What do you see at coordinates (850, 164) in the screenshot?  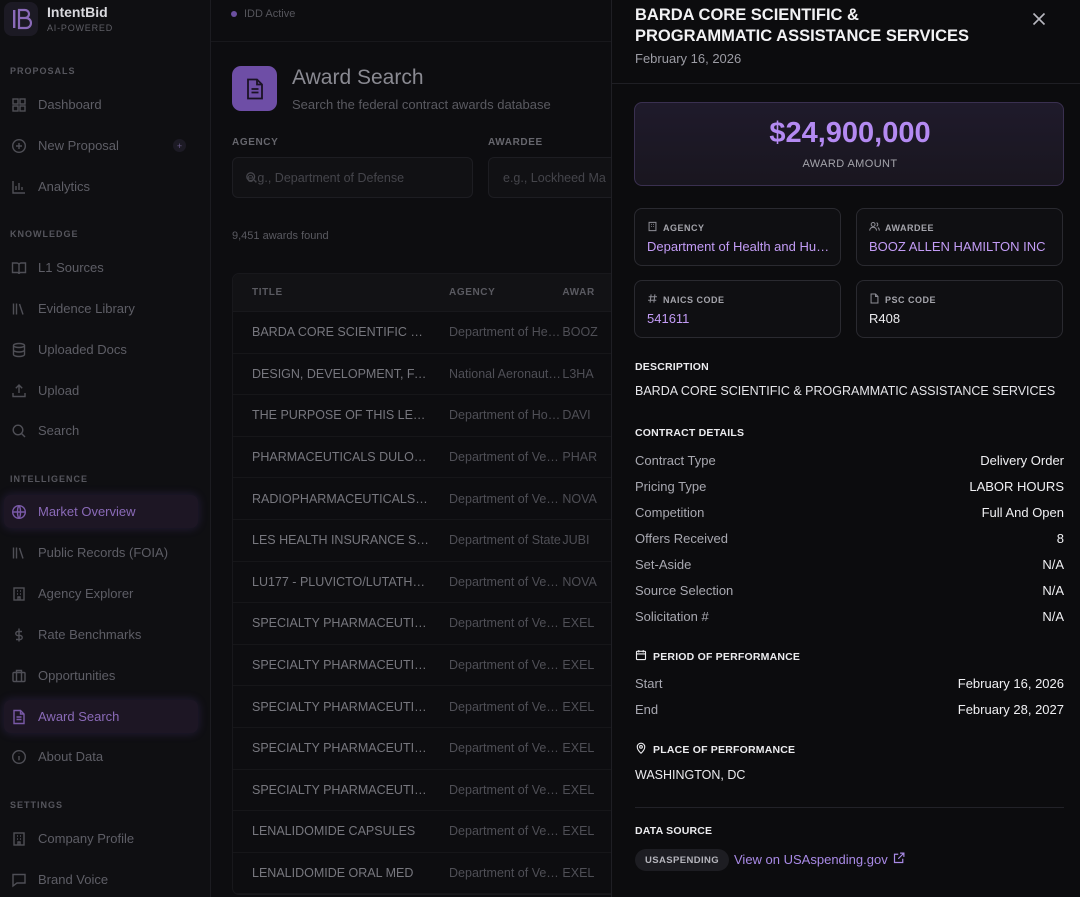 I see `award-amount-label: AWARD AMOUNT` at bounding box center [850, 164].